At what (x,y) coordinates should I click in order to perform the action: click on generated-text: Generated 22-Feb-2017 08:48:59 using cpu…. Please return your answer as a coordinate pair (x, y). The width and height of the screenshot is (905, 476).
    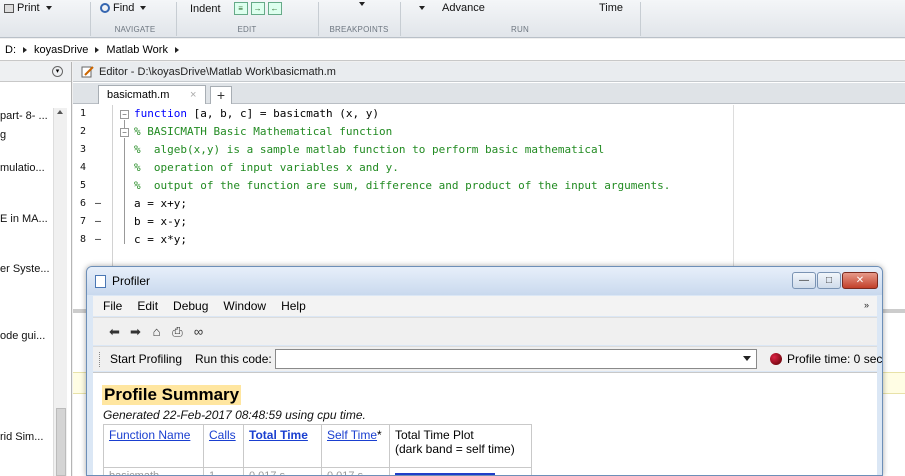
    Looking at the image, I should click on (234, 415).